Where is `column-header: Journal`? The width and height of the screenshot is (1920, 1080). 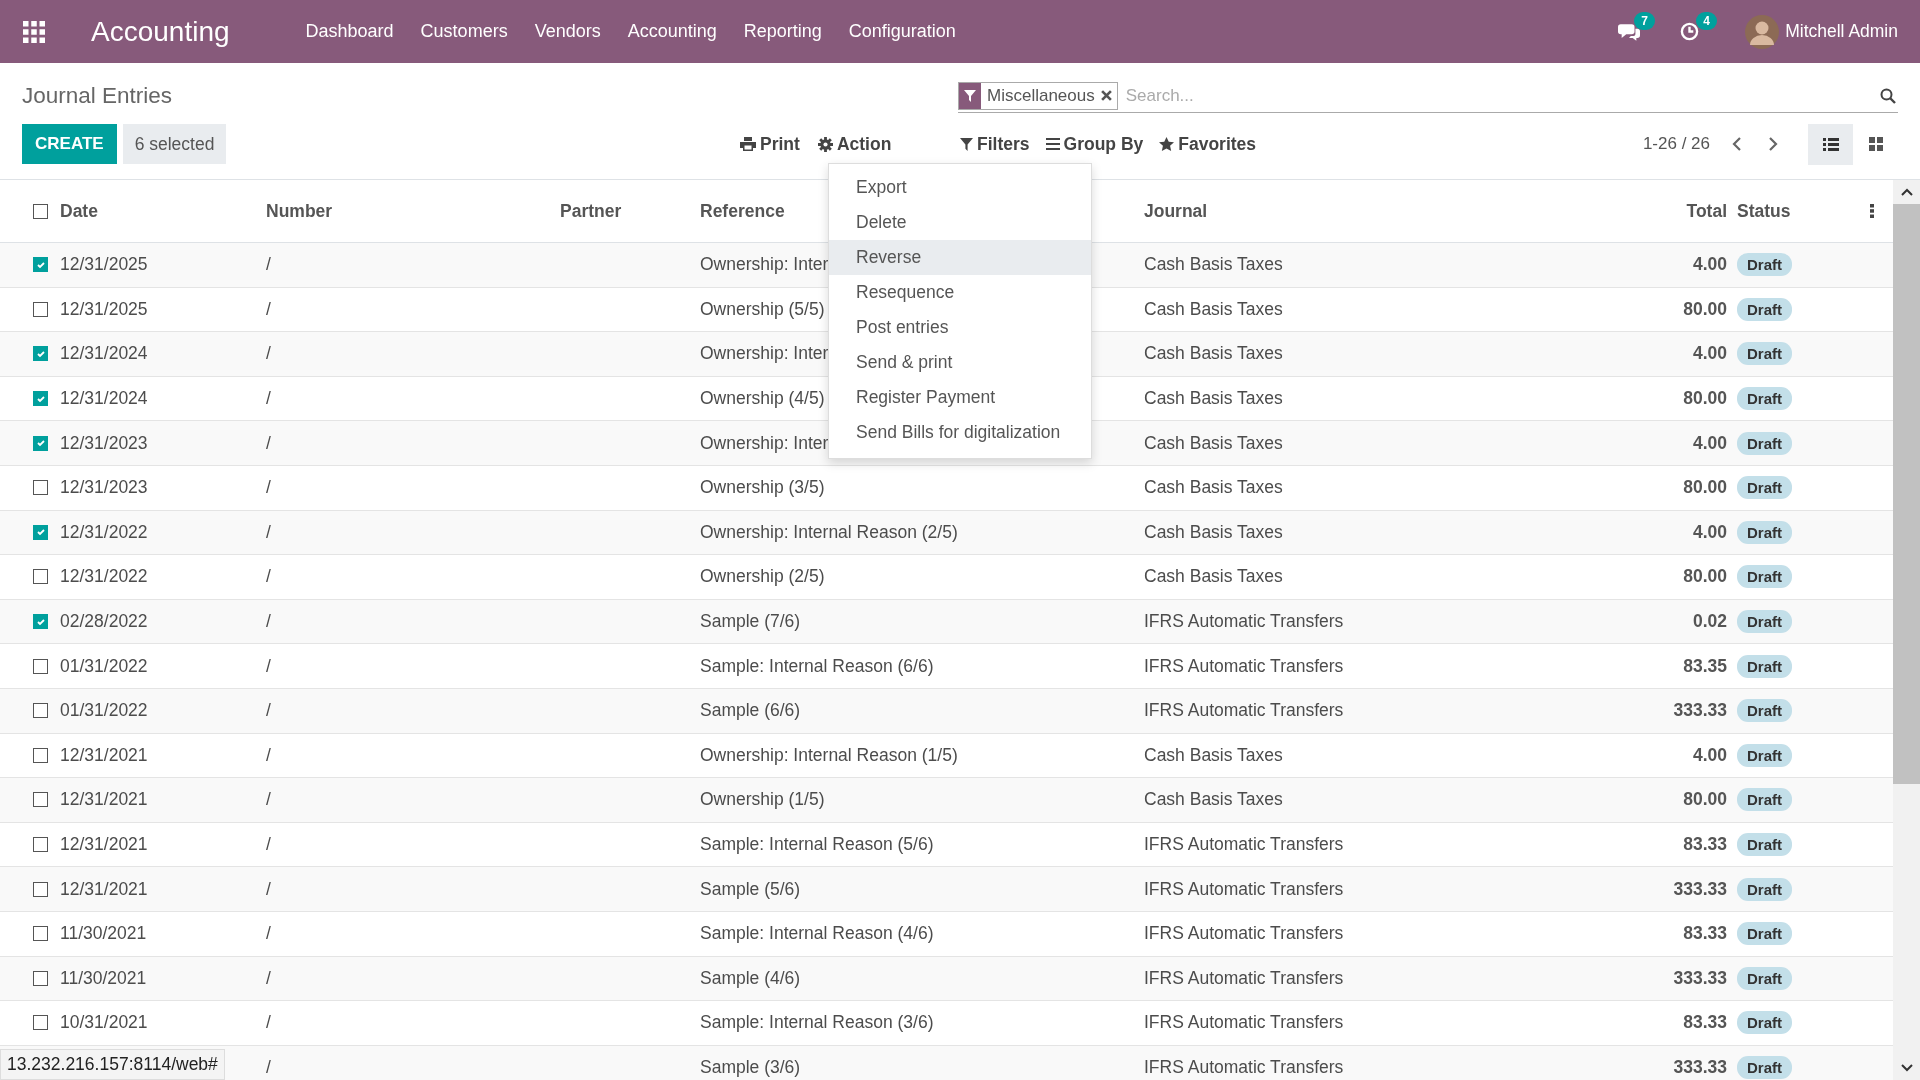
column-header: Journal is located at coordinates (1268, 211).